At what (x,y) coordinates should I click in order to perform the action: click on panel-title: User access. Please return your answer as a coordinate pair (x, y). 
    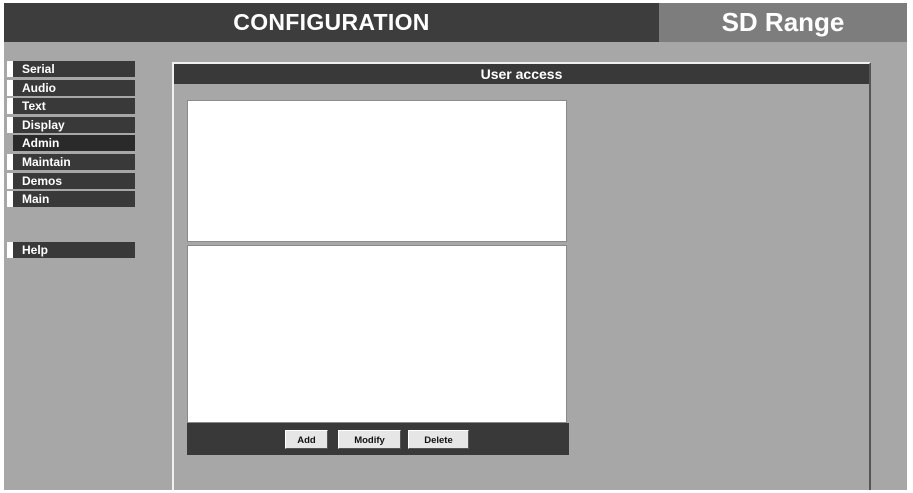
    Looking at the image, I should click on (521, 74).